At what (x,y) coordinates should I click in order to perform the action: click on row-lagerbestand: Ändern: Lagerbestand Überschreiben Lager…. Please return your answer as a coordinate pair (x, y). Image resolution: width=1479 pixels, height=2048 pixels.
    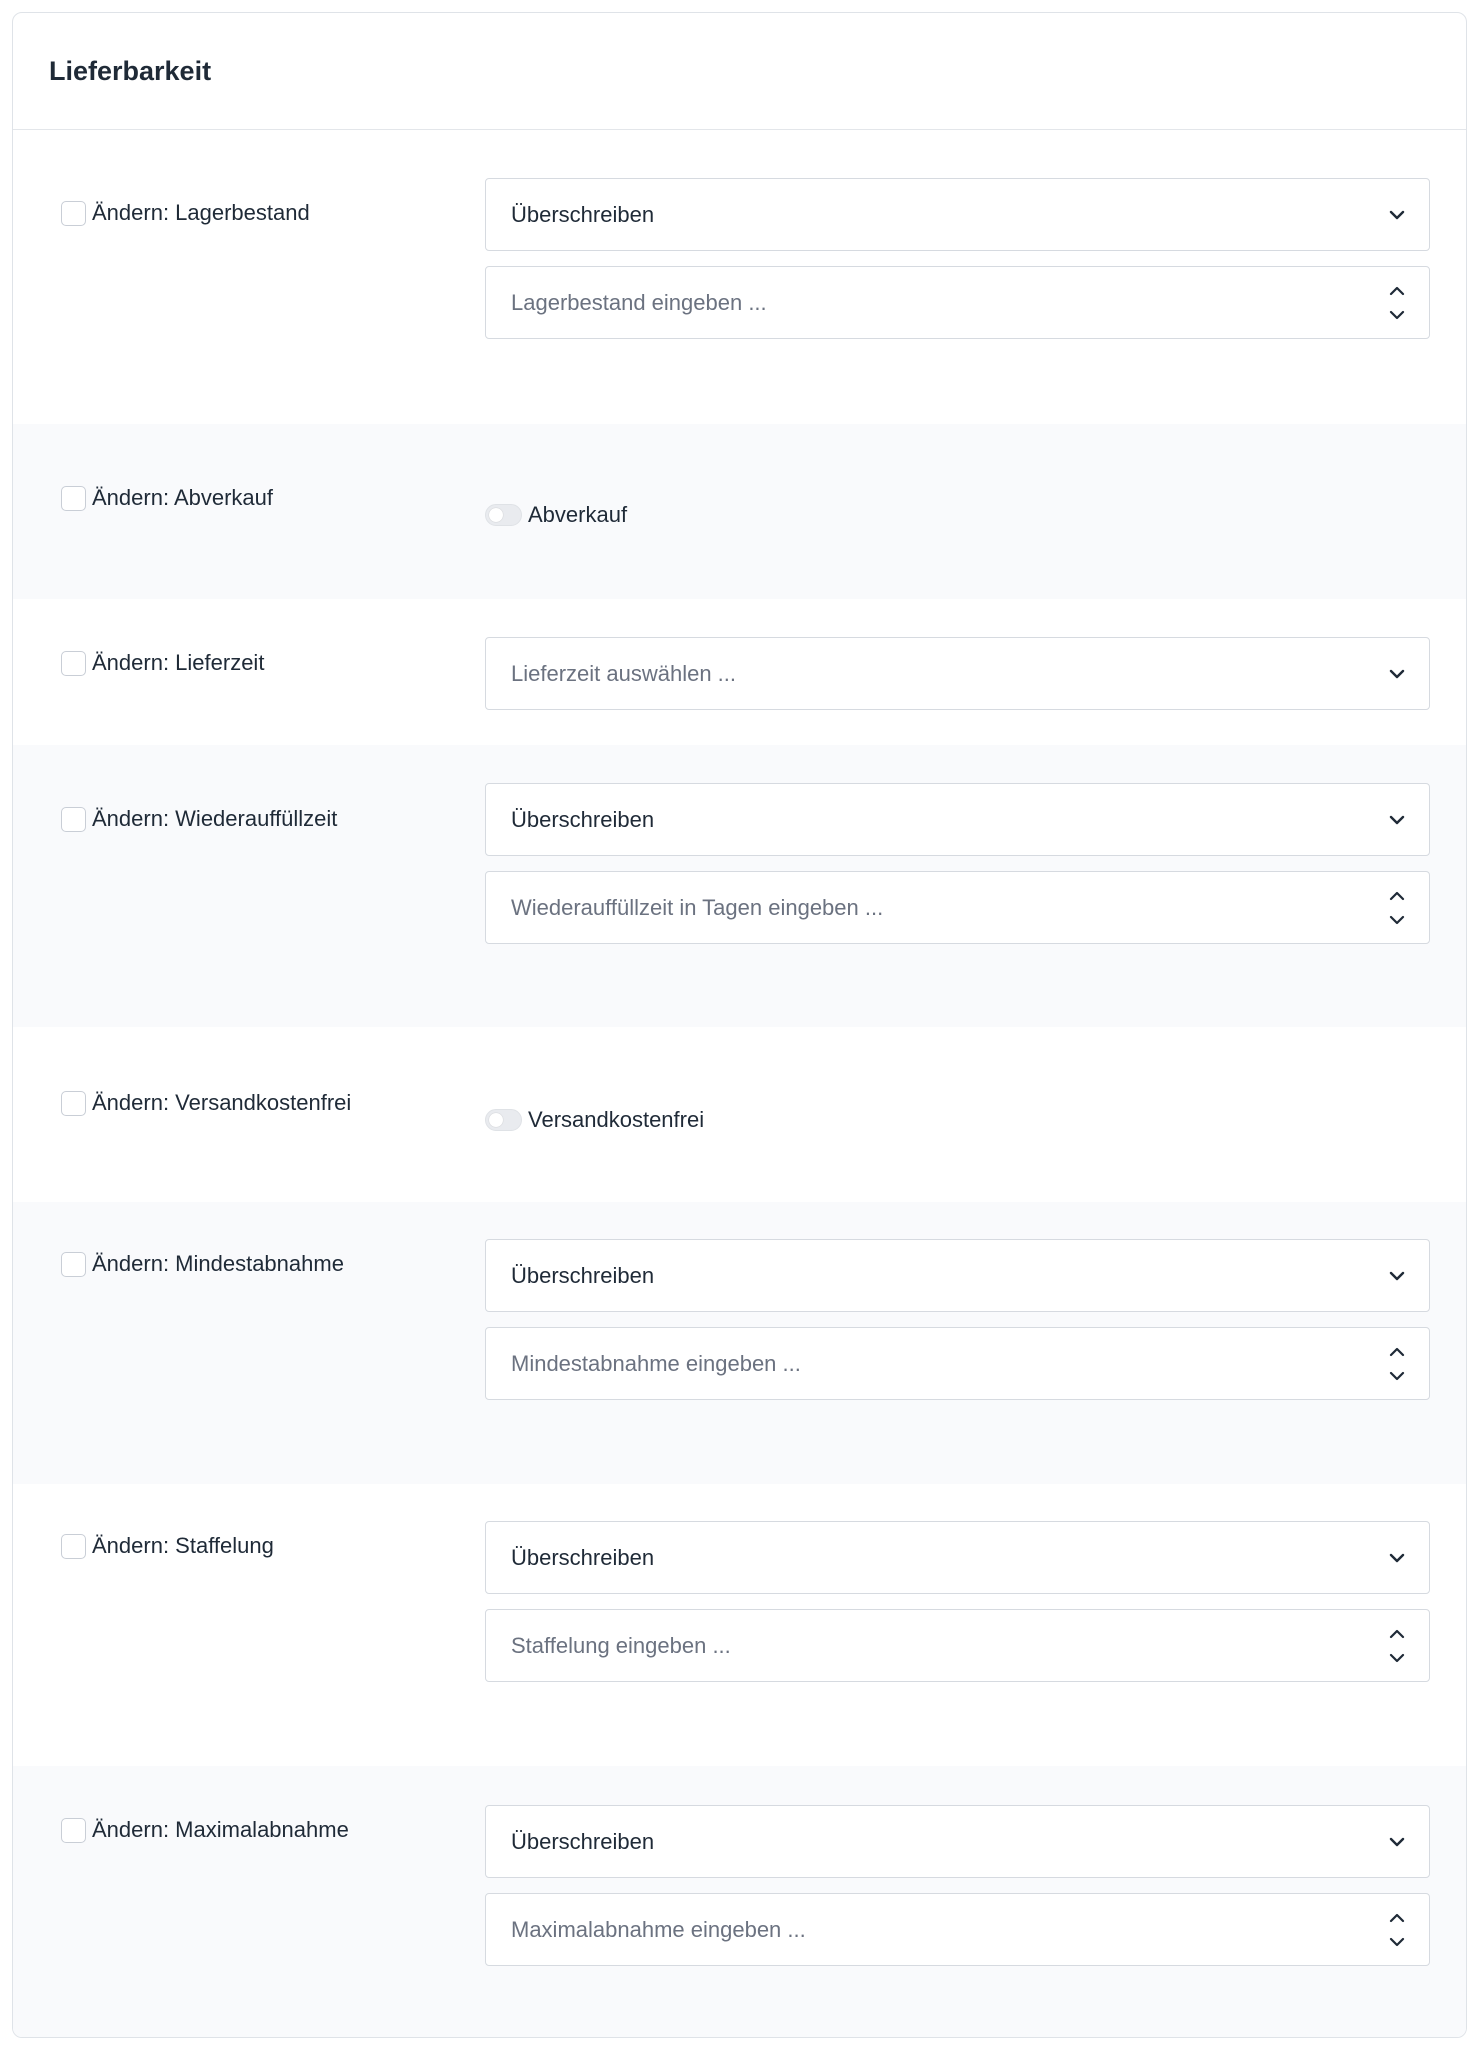
    Looking at the image, I should click on (739, 277).